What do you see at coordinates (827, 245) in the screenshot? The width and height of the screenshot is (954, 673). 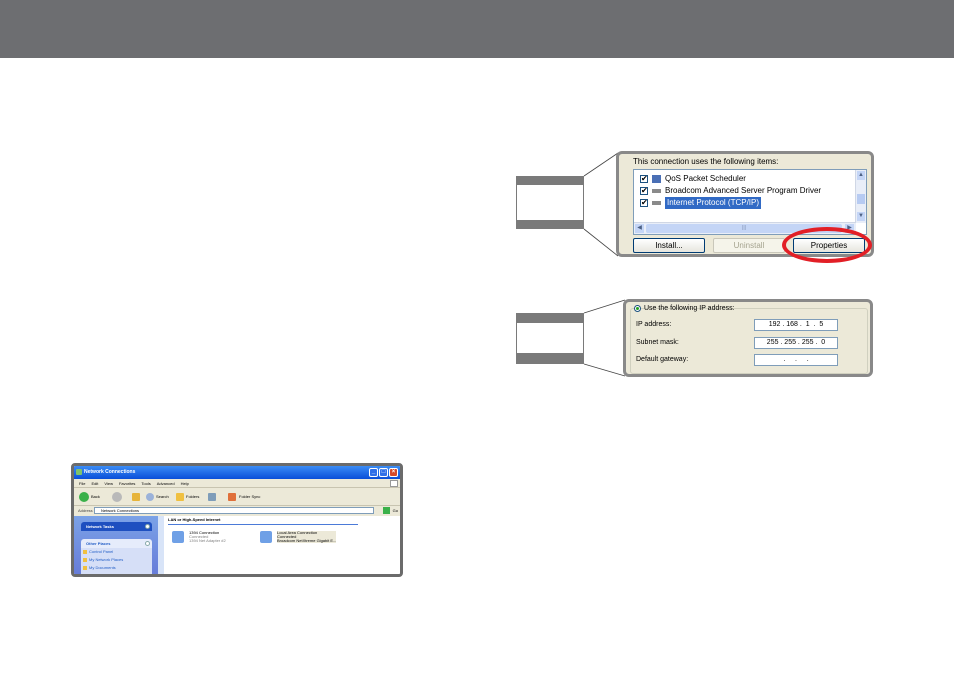 I see `properties-highlight-circle` at bounding box center [827, 245].